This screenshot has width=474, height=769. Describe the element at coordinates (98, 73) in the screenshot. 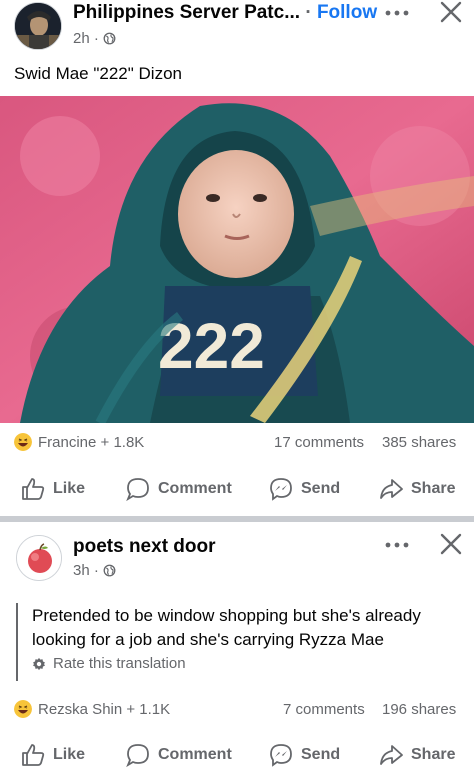

I see `post-caption: Swid Mae "222" Dizon` at that location.